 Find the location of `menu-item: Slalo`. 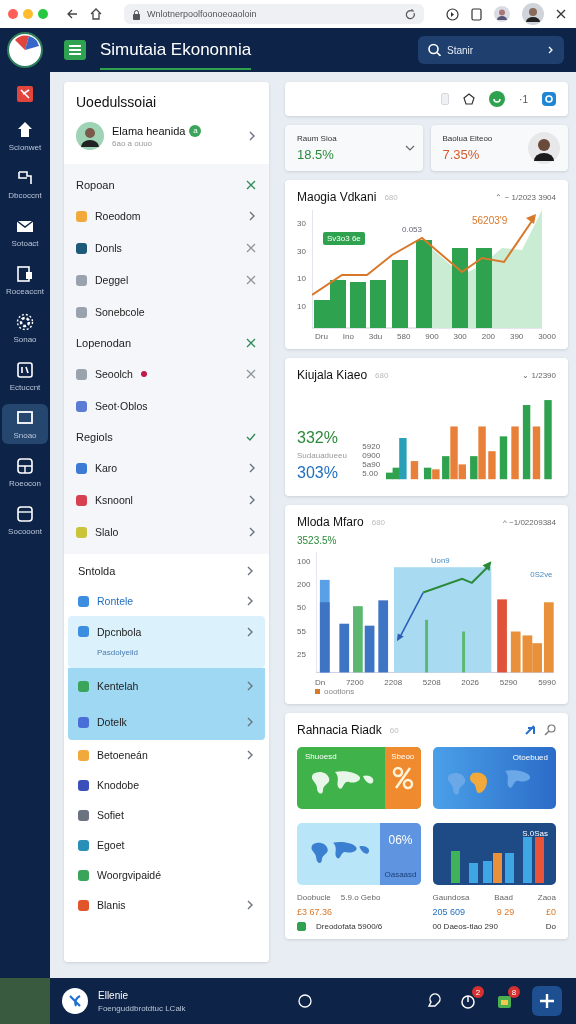

menu-item: Slalo is located at coordinates (166, 532).